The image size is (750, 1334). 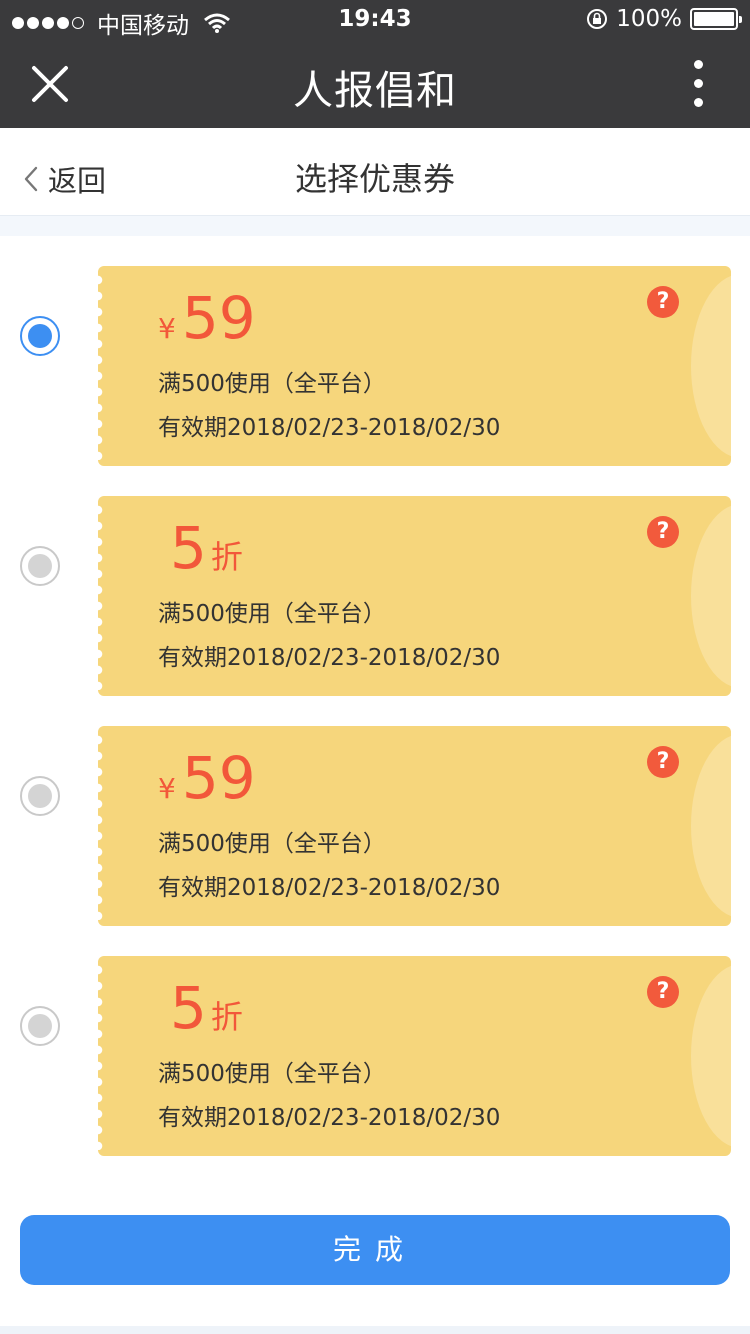 I want to click on coupon-radio-selected, so click(x=40, y=336).